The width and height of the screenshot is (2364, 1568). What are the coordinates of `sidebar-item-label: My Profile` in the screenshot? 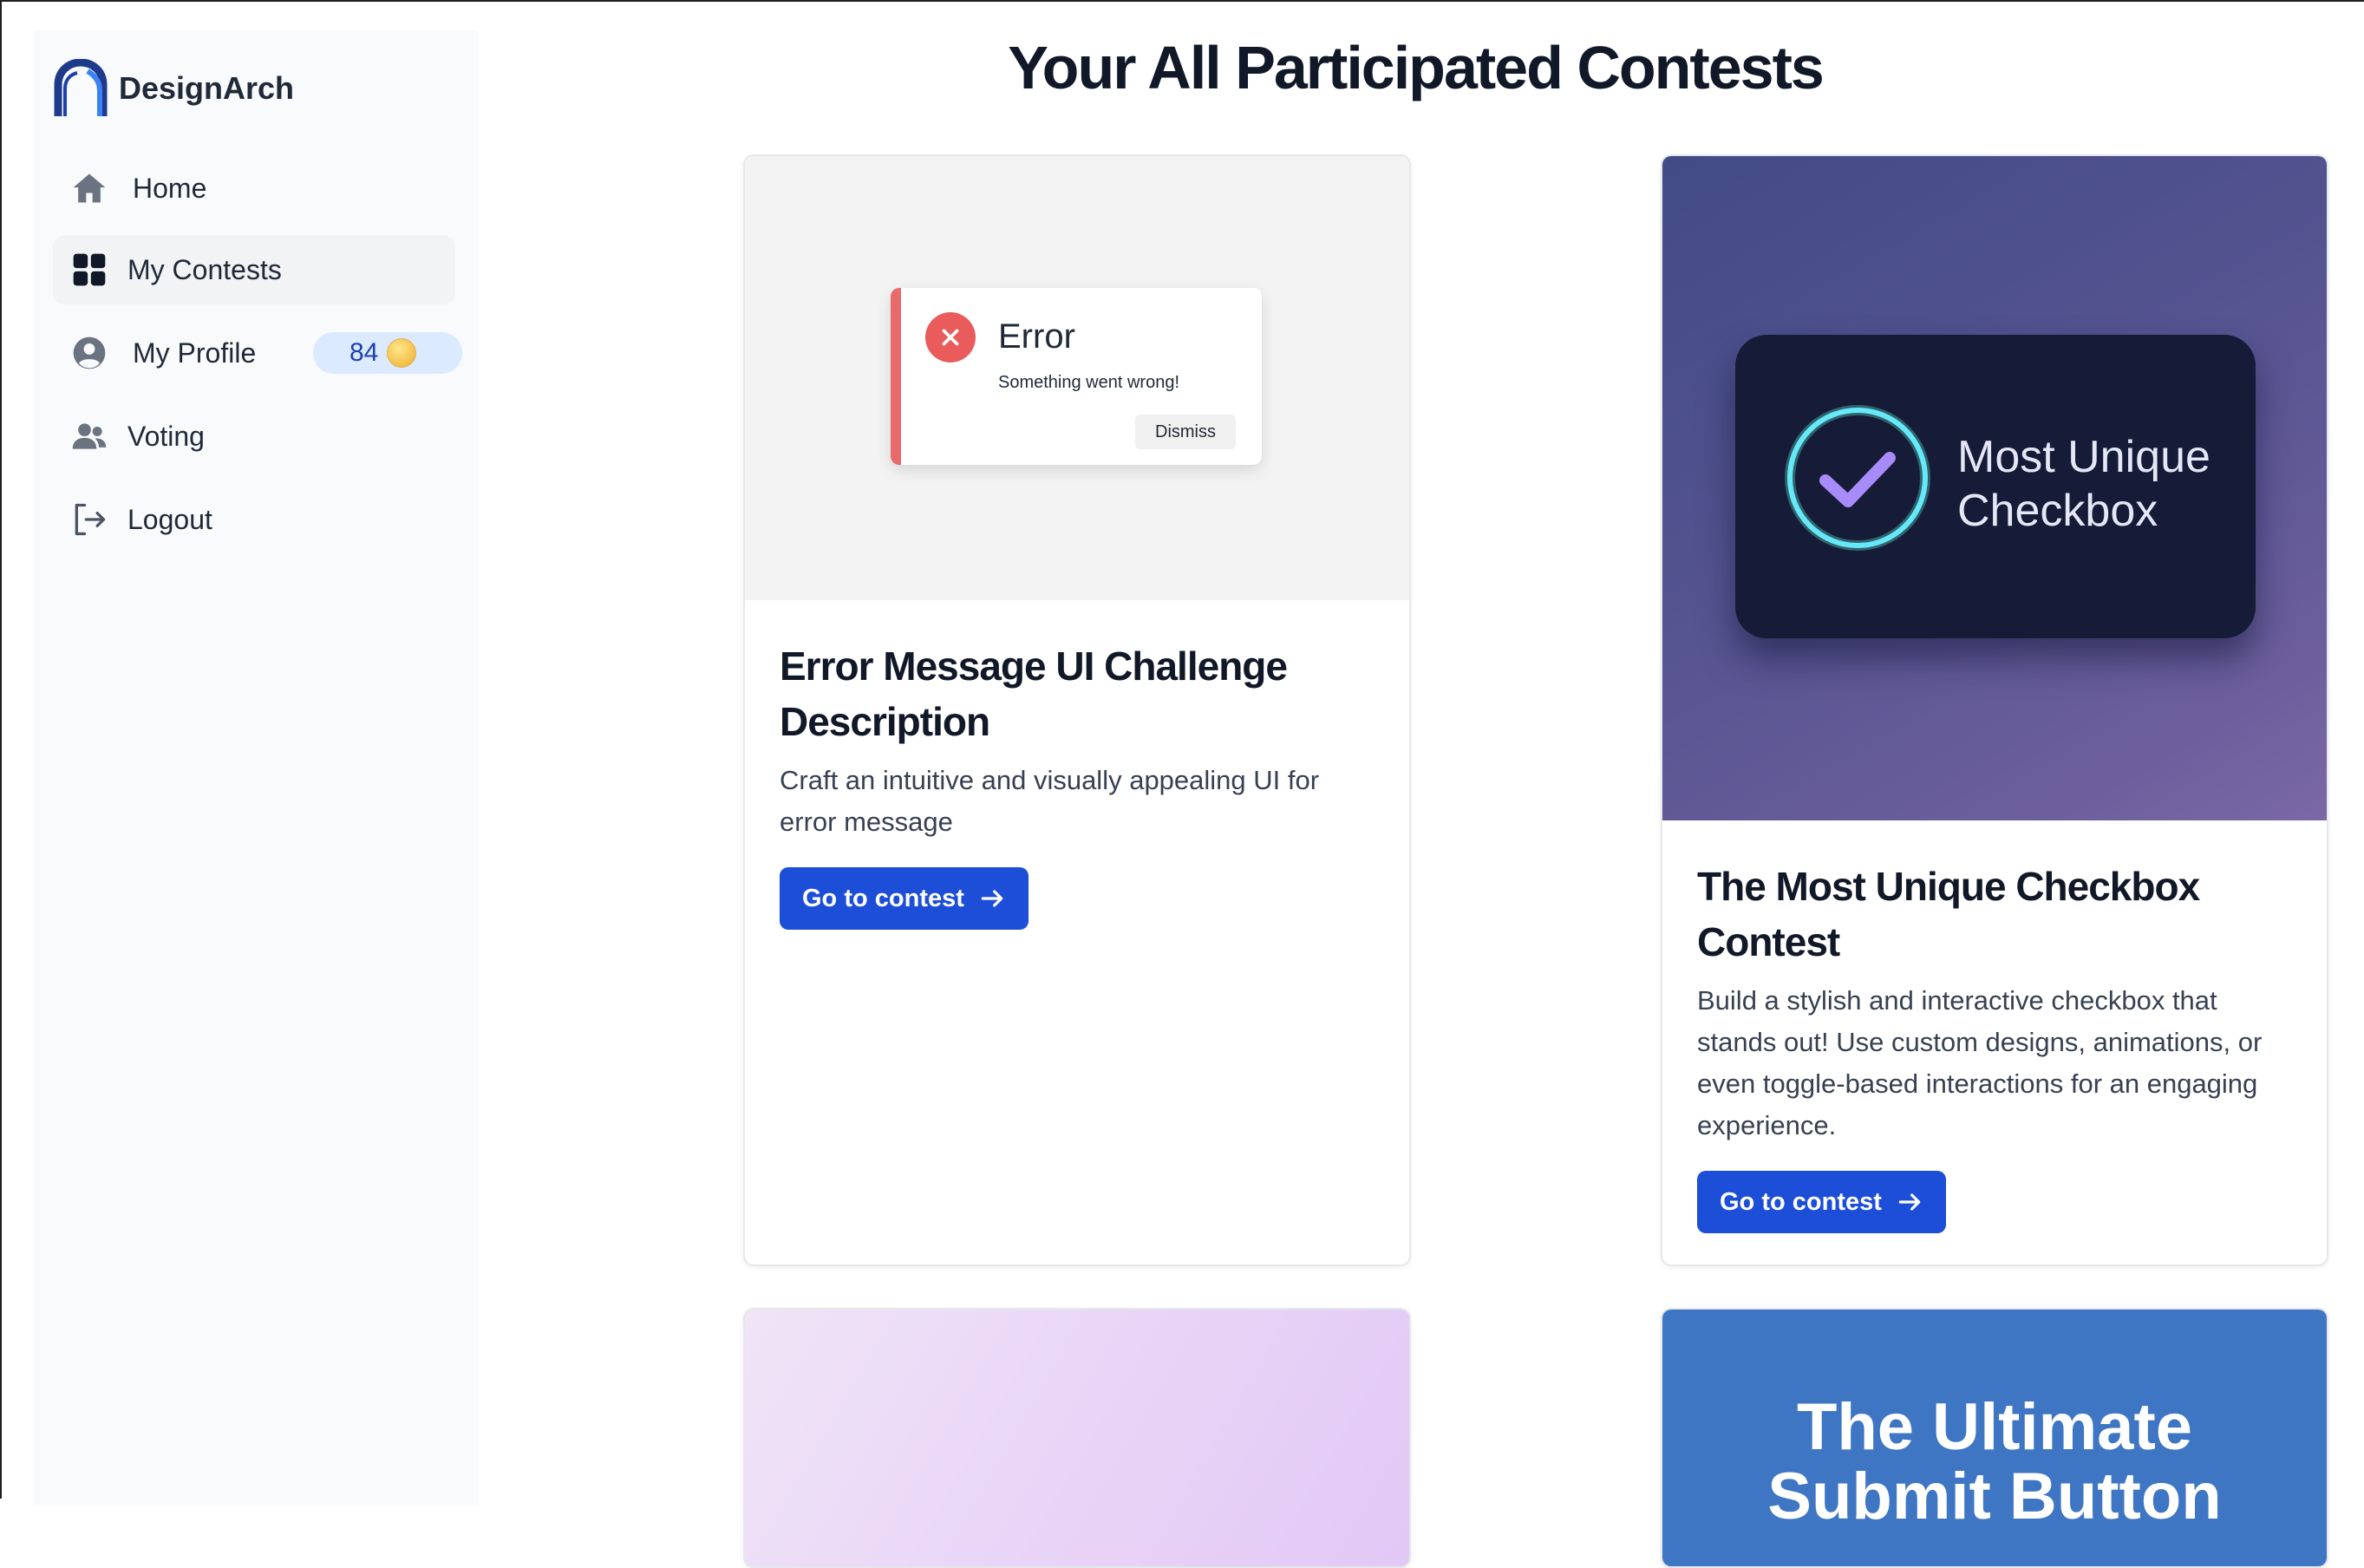 It's located at (195, 352).